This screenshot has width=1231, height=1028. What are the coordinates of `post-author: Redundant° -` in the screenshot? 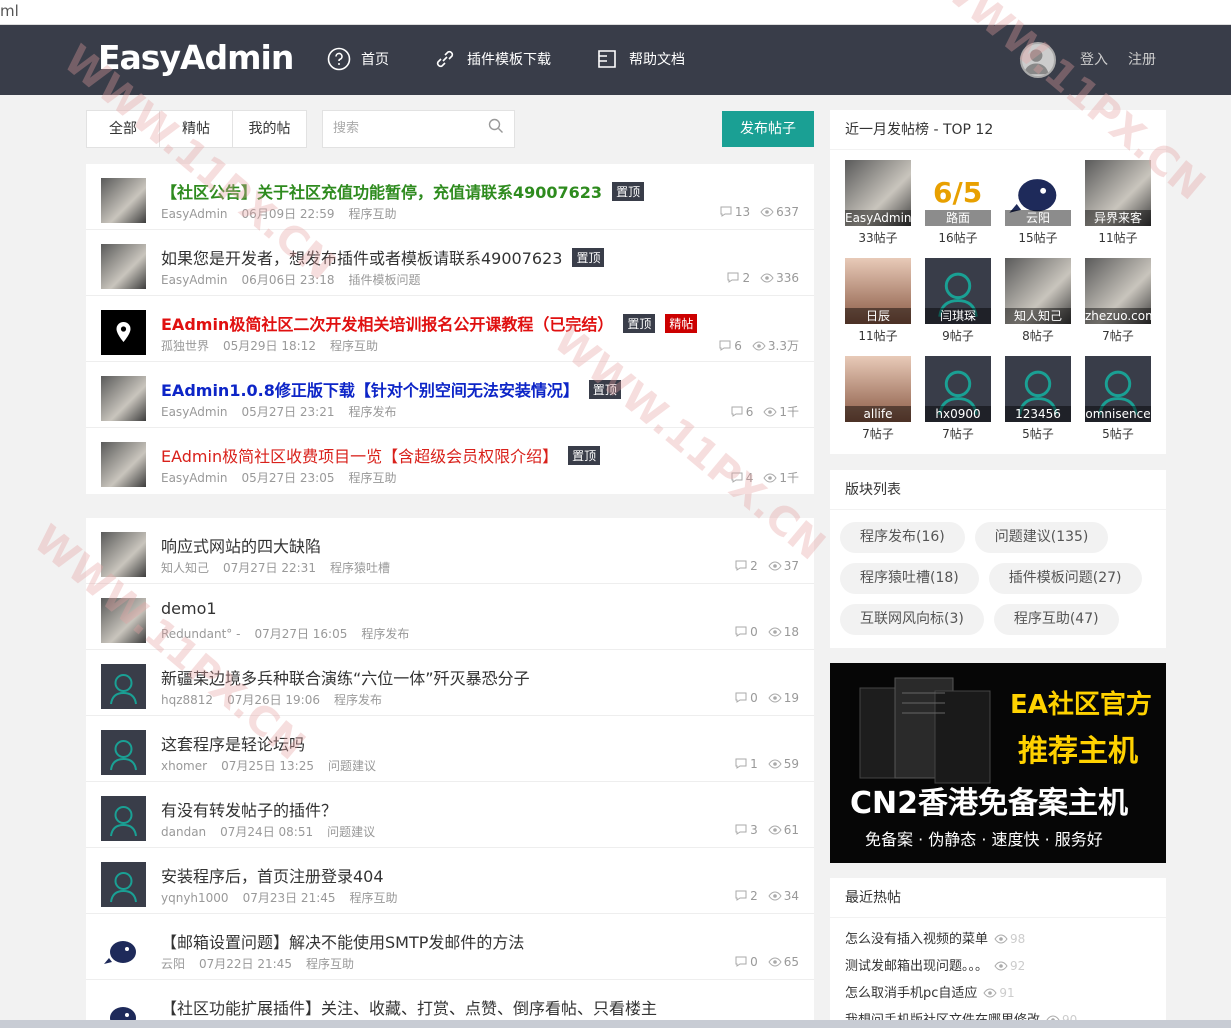 It's located at (200, 634).